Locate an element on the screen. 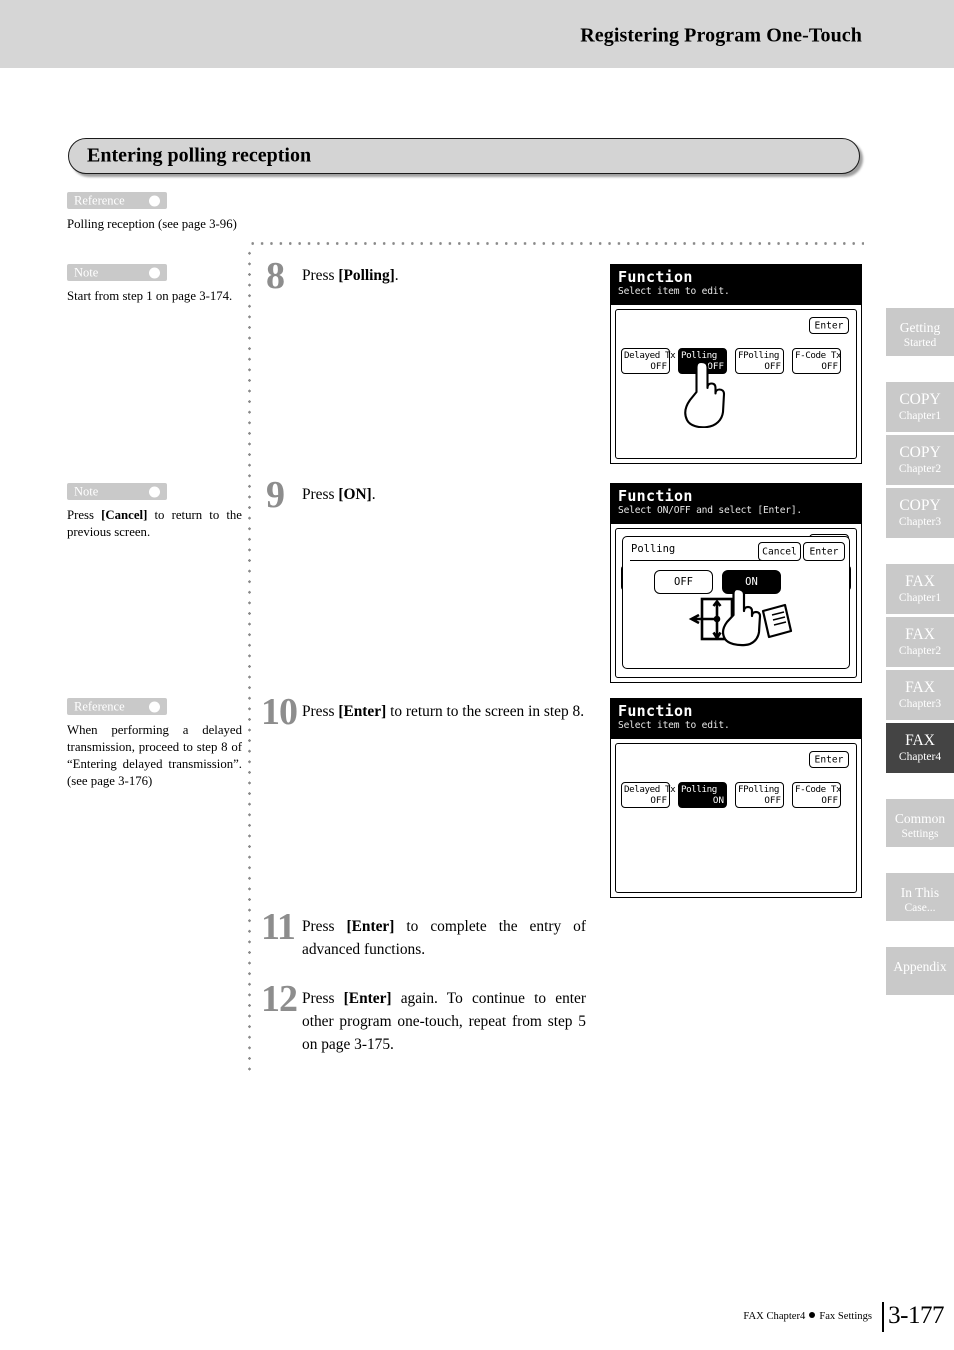 The image size is (954, 1350). chapter-tab-copy-chapter3: COPY Chapter3 is located at coordinates (920, 513).